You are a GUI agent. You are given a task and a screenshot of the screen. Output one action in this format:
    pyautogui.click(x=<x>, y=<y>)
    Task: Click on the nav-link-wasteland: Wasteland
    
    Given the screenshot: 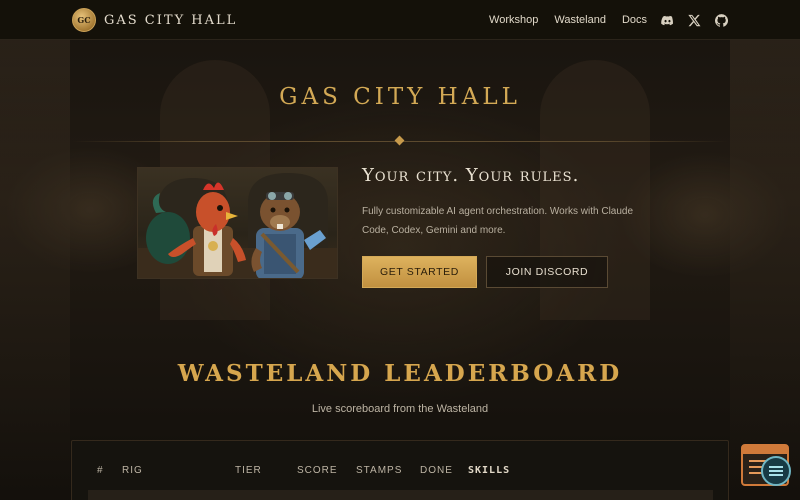 What is the action you would take?
    pyautogui.click(x=580, y=20)
    